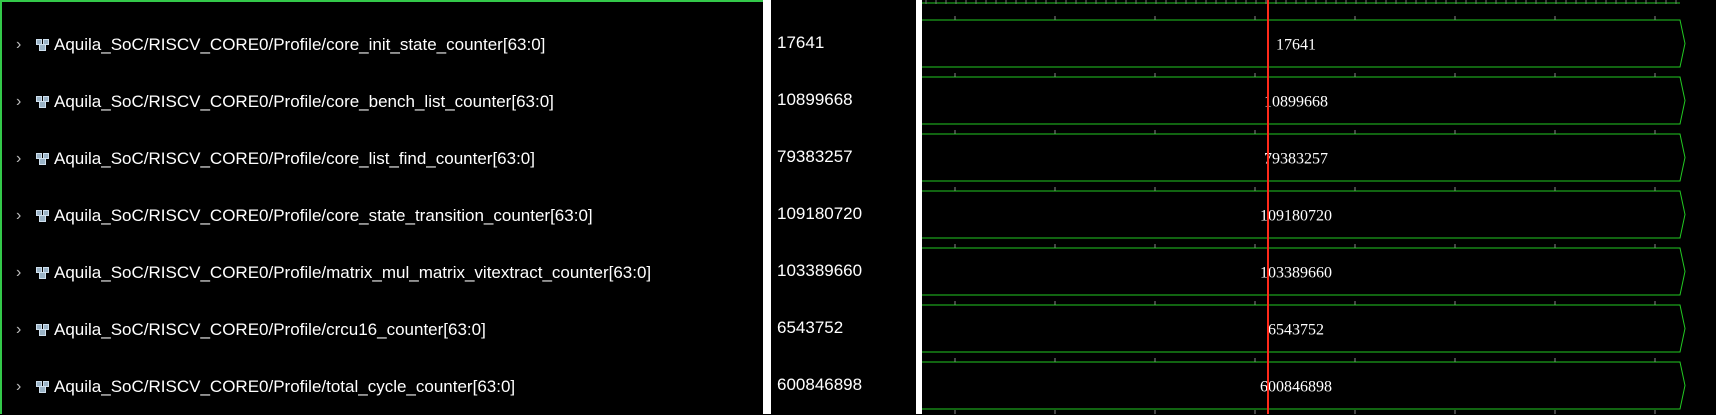 This screenshot has width=1716, height=415. Describe the element at coordinates (1296, 159) in the screenshot. I see `waveform-value-label: 79383257` at that location.